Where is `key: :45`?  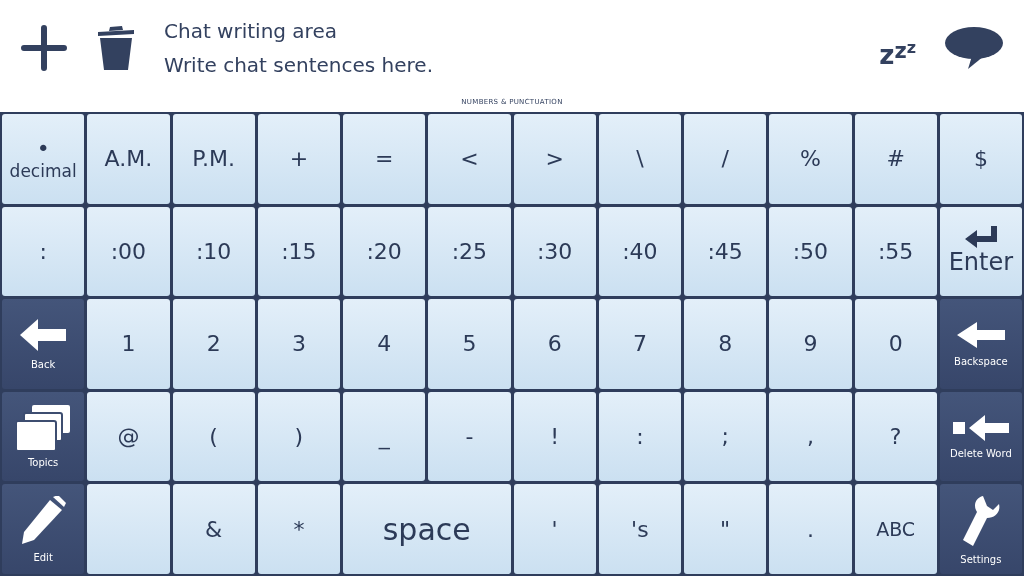
key: :45 is located at coordinates (725, 251).